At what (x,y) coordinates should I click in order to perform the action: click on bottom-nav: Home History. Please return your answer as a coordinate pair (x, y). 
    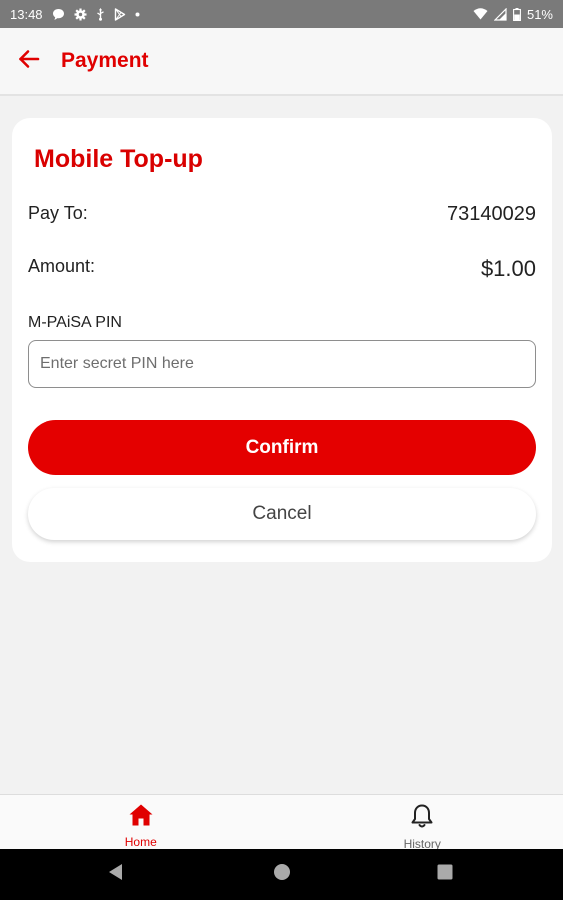
    Looking at the image, I should click on (281, 822).